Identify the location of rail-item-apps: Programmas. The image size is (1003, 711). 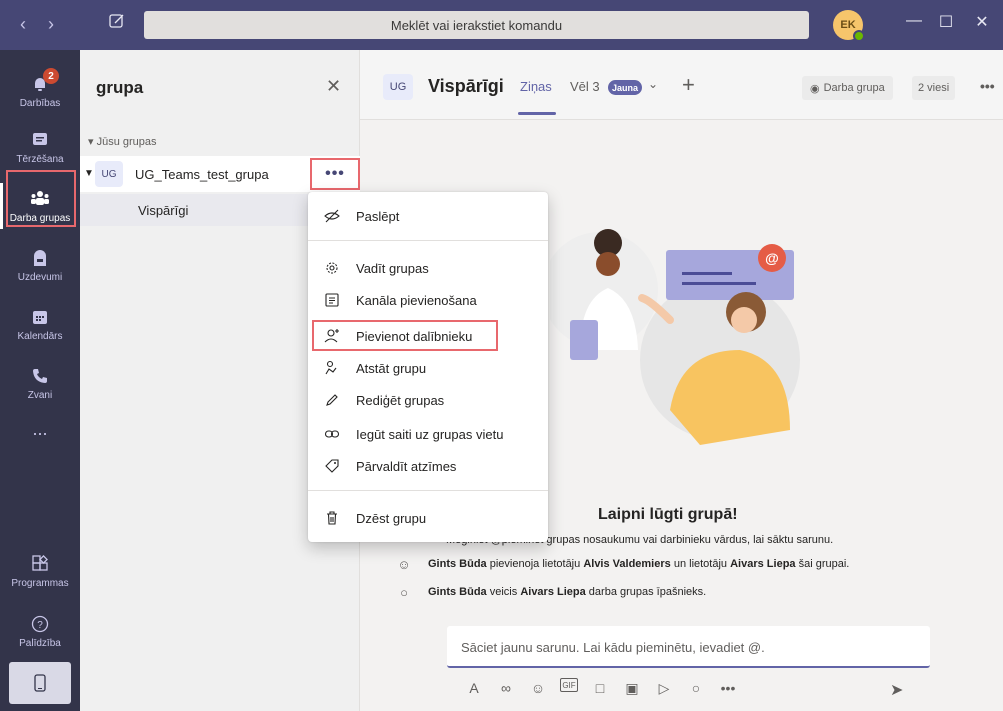
(40, 571).